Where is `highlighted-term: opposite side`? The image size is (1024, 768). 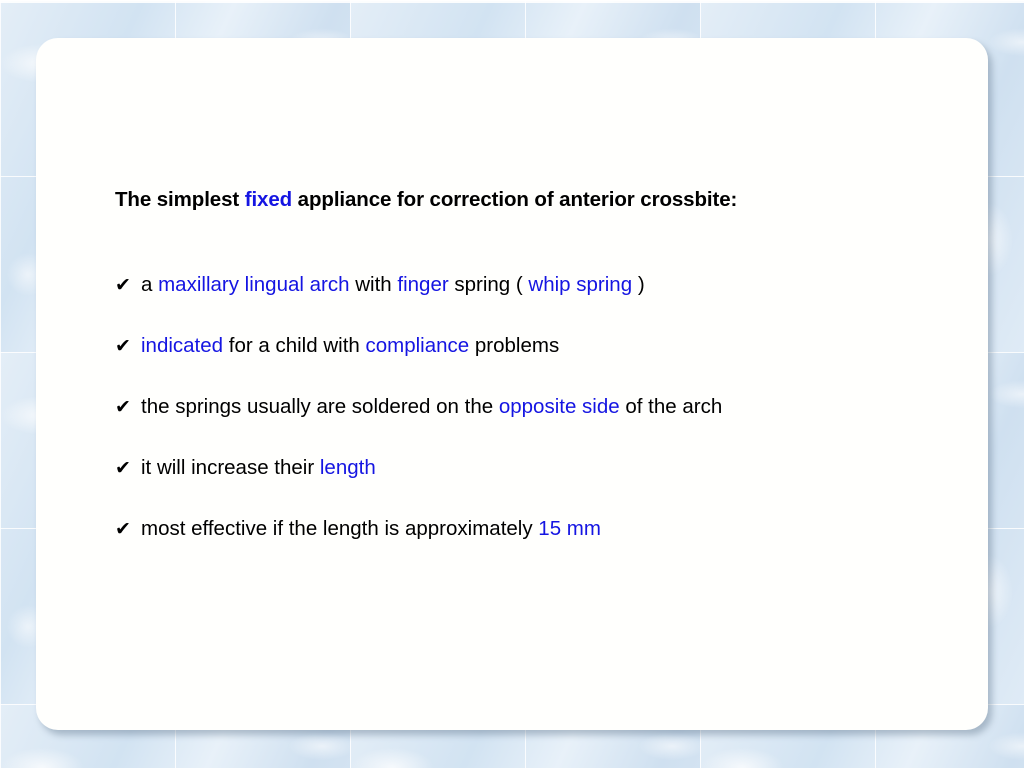 highlighted-term: opposite side is located at coordinates (559, 406).